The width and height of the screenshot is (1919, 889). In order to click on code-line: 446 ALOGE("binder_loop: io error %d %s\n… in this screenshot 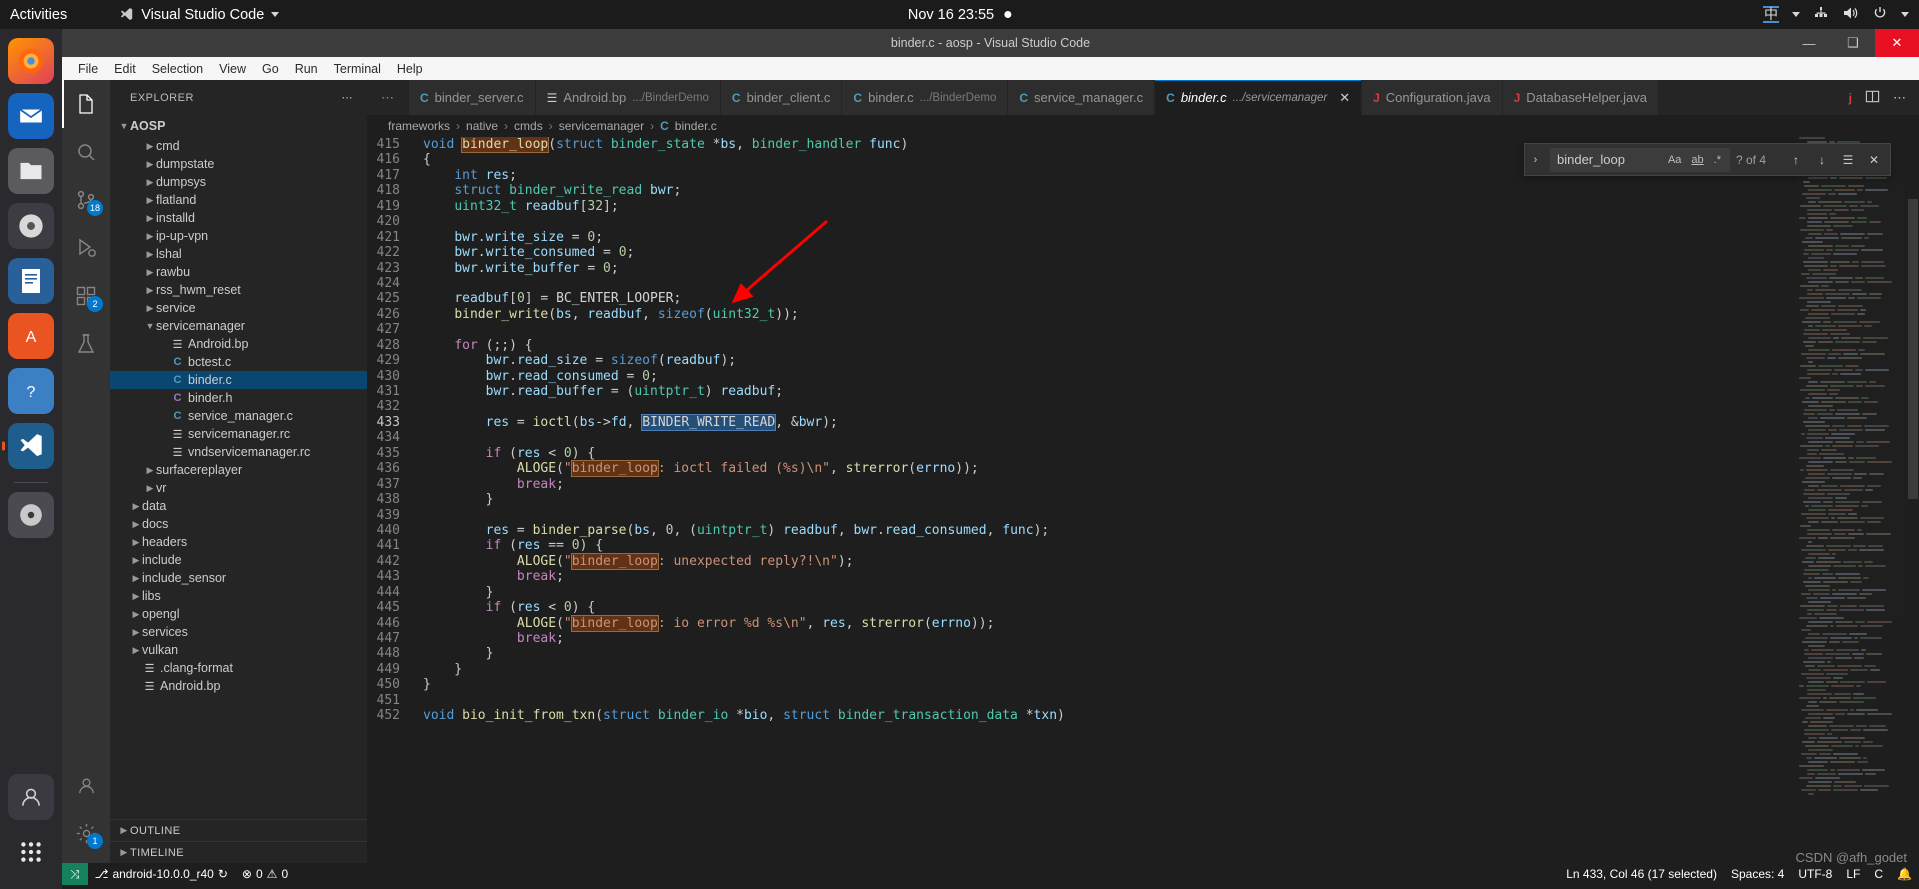, I will do `click(1143, 623)`.